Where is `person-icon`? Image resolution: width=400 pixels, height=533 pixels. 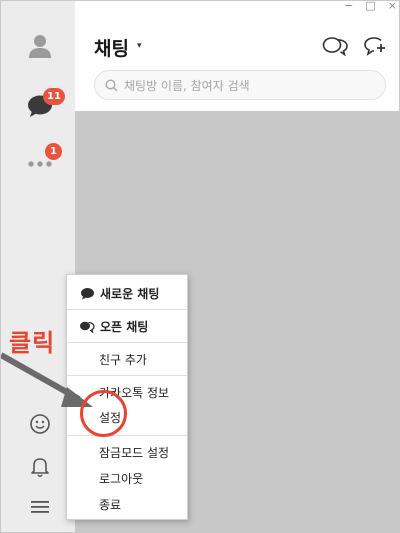
person-icon is located at coordinates (40, 46).